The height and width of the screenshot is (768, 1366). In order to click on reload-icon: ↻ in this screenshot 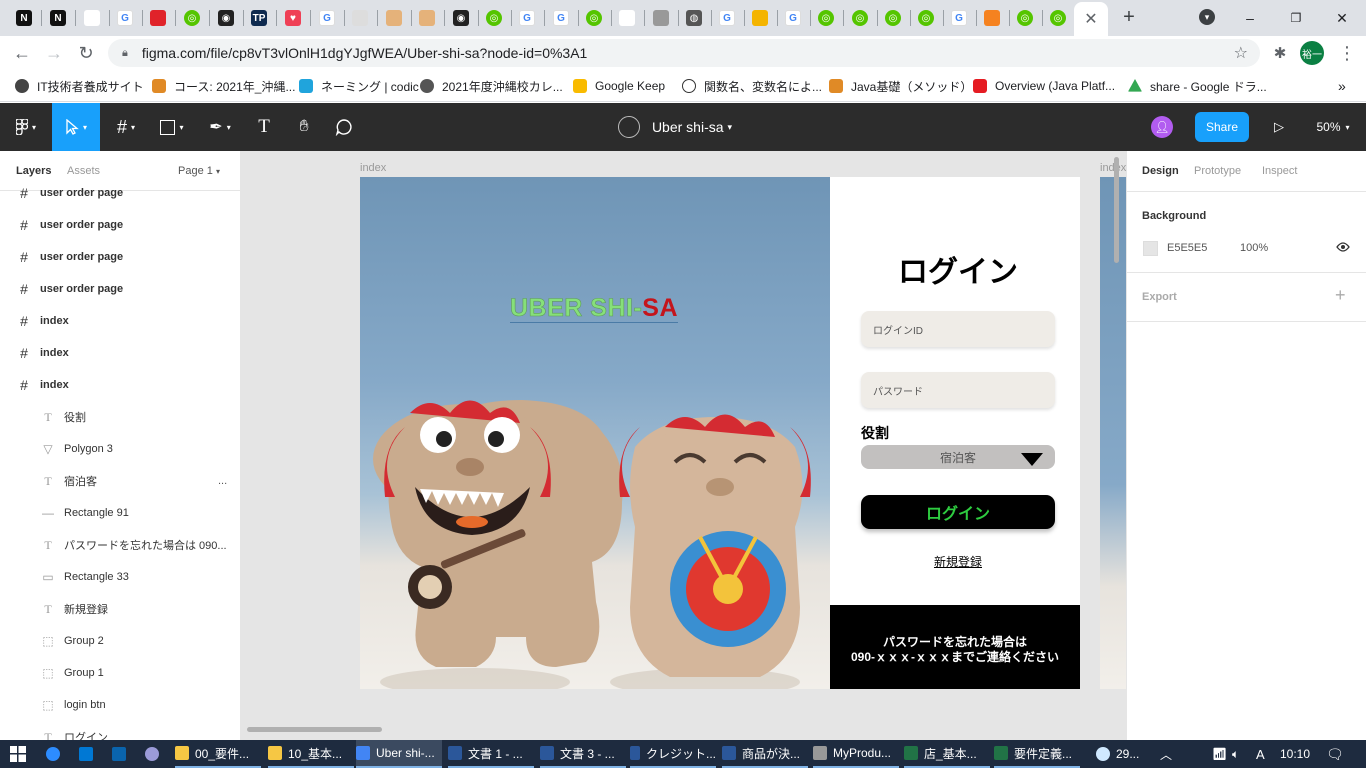, I will do `click(86, 53)`.